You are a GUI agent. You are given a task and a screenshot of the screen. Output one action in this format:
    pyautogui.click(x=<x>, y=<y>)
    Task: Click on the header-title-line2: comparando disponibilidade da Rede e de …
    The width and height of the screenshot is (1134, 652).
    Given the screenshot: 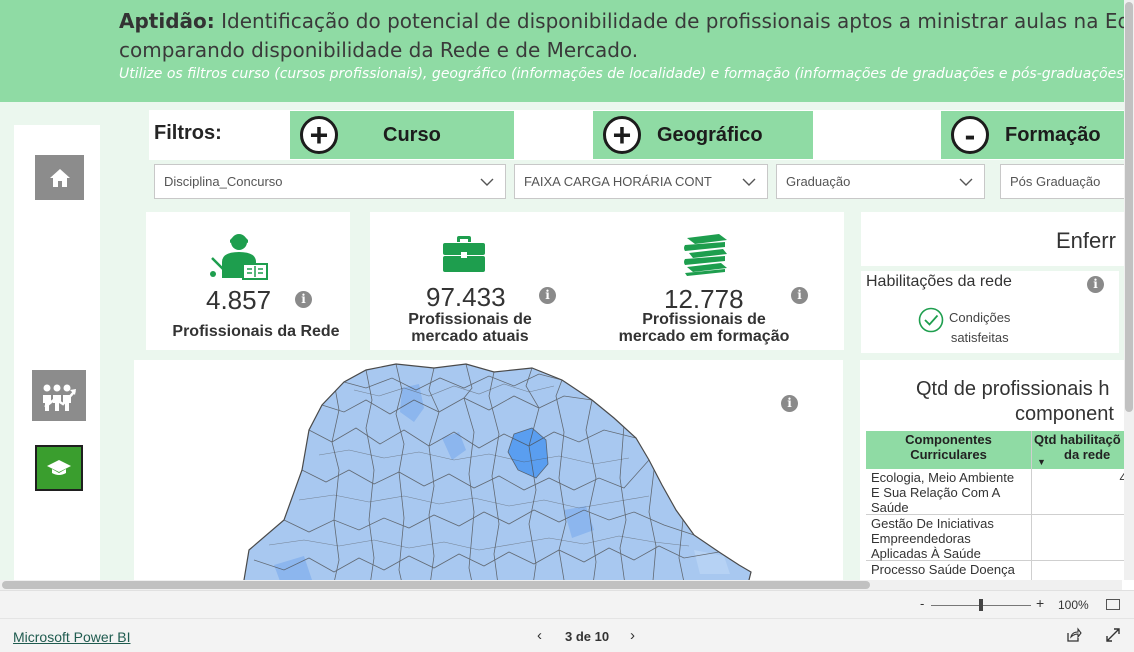 What is the action you would take?
    pyautogui.click(x=379, y=50)
    